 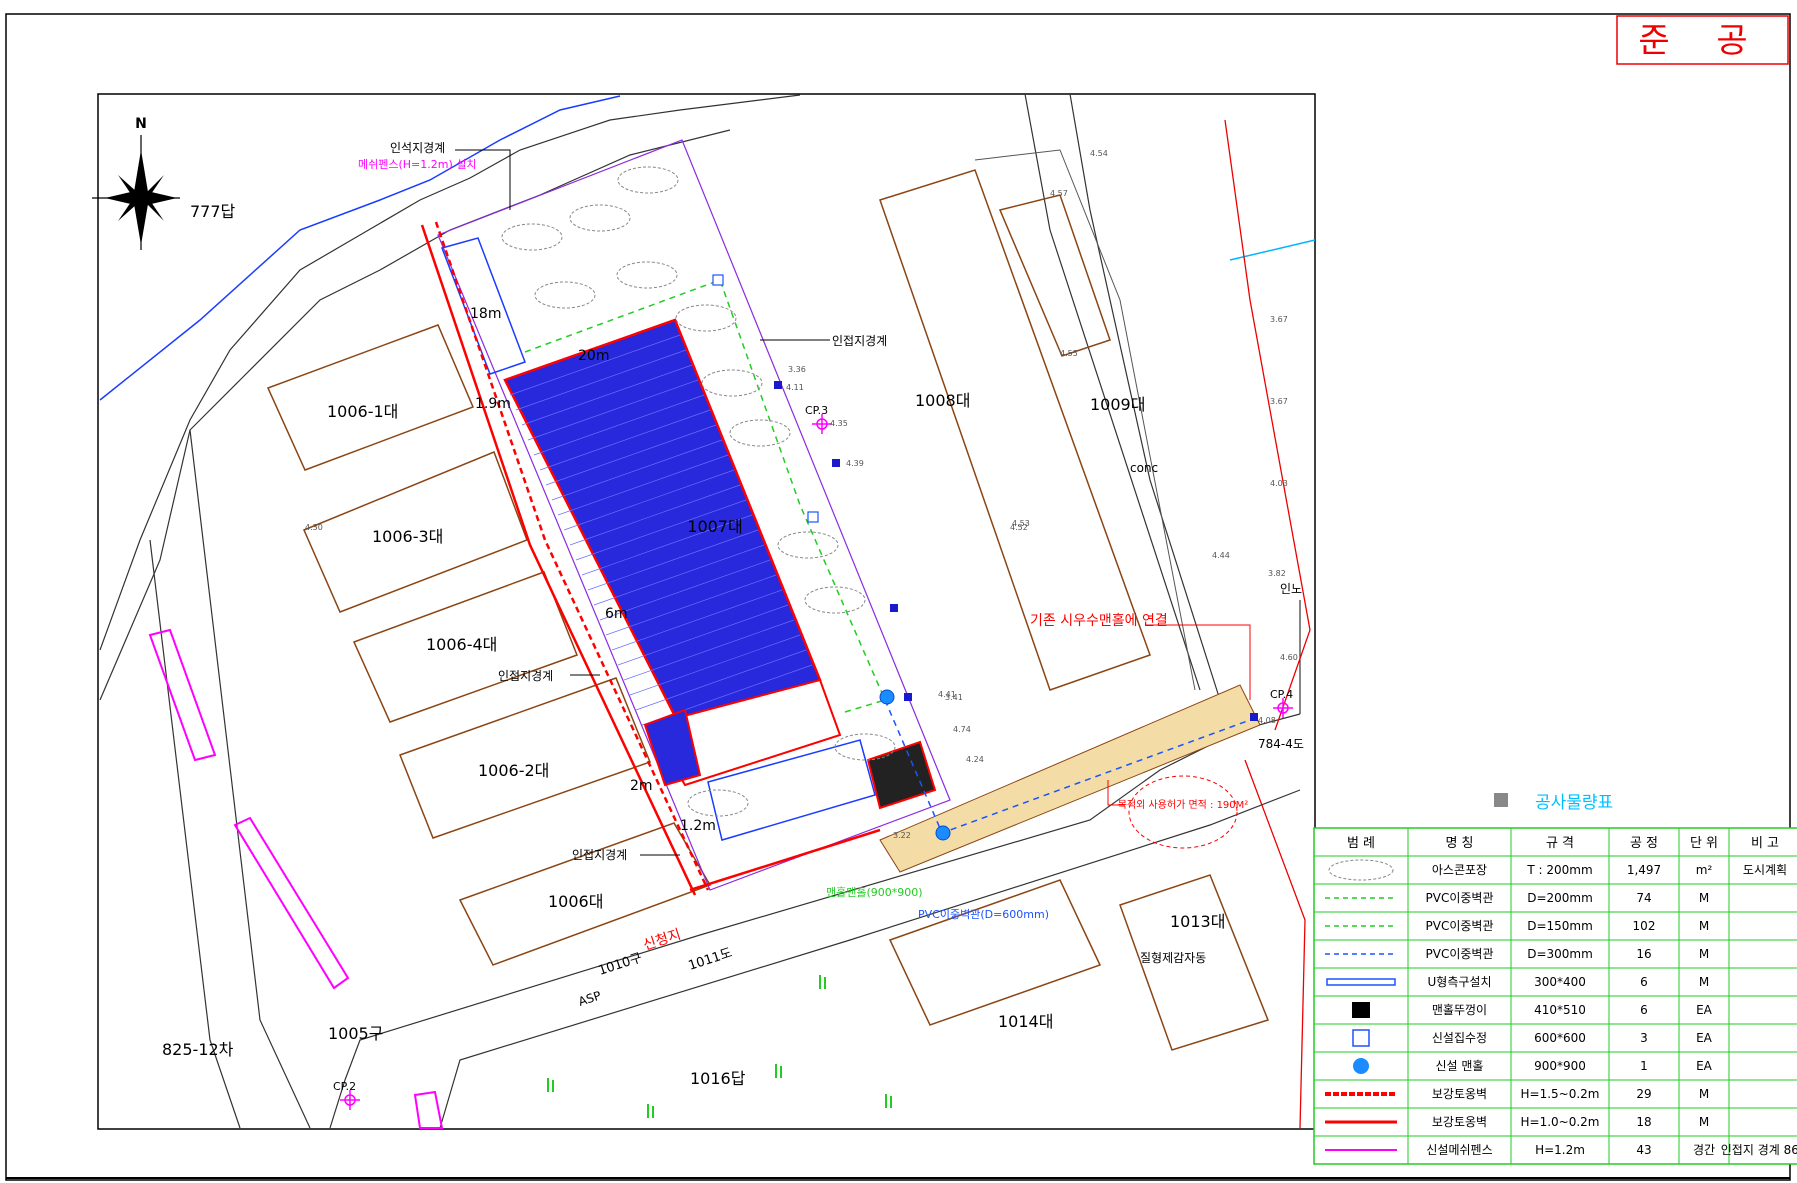 What do you see at coordinates (1361, 1010) in the screenshot?
I see `black-square-icon` at bounding box center [1361, 1010].